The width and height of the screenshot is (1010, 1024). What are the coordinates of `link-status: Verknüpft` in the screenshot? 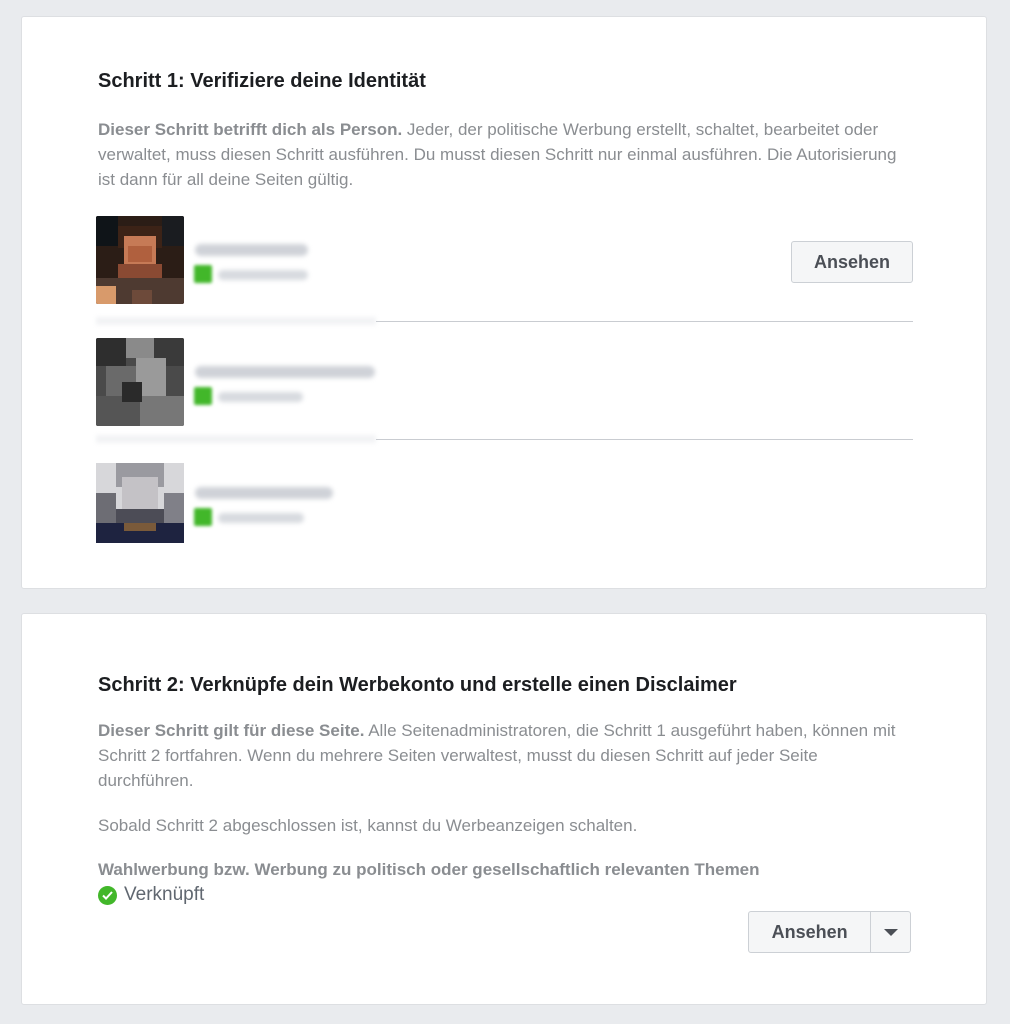 It's located at (151, 895).